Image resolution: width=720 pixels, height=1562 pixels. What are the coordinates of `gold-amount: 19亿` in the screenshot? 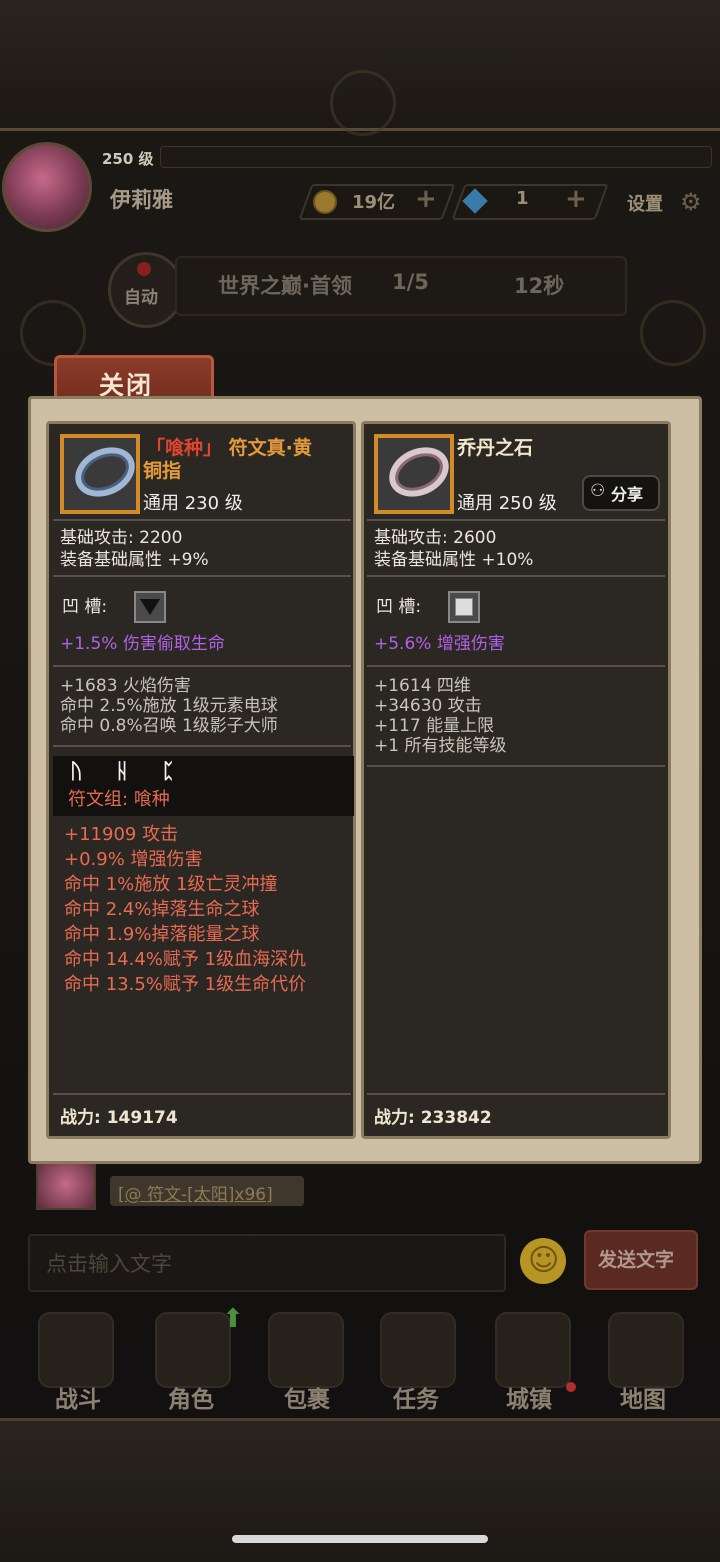 It's located at (374, 202).